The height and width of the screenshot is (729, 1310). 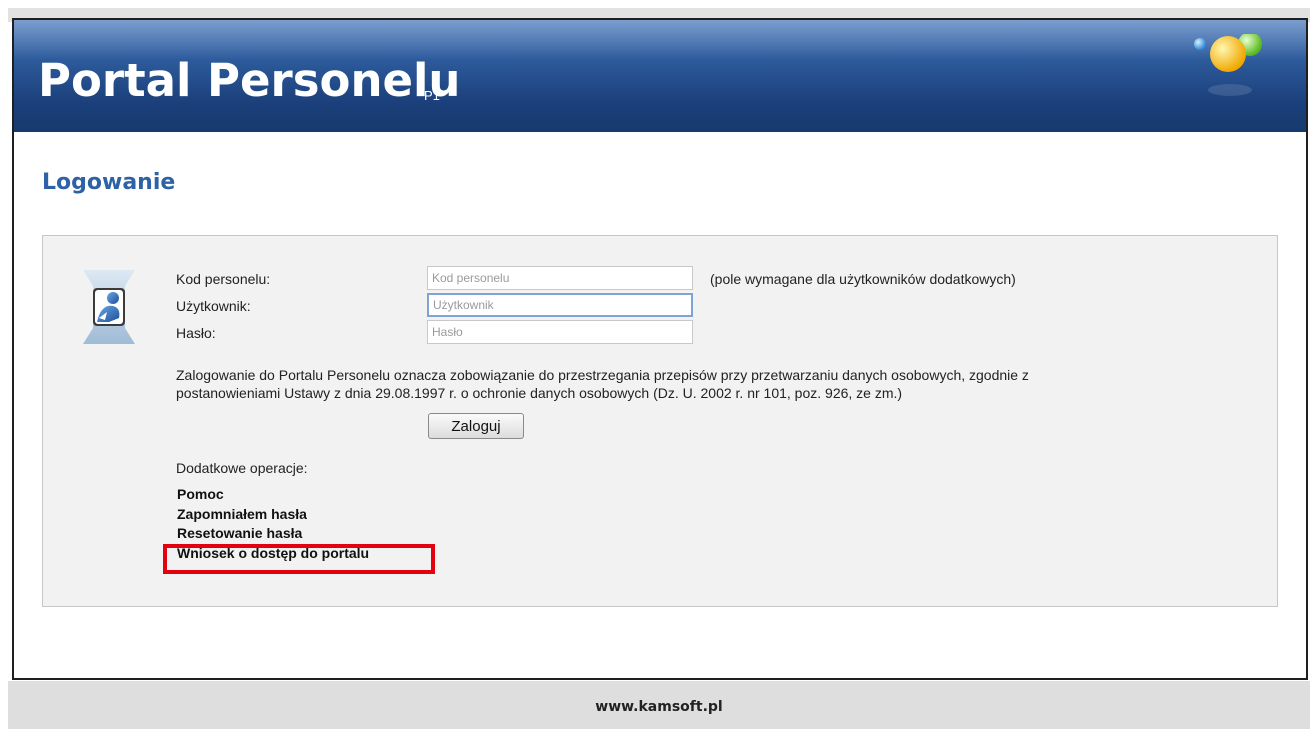 What do you see at coordinates (476, 426) in the screenshot?
I see `login-button: Zaloguj` at bounding box center [476, 426].